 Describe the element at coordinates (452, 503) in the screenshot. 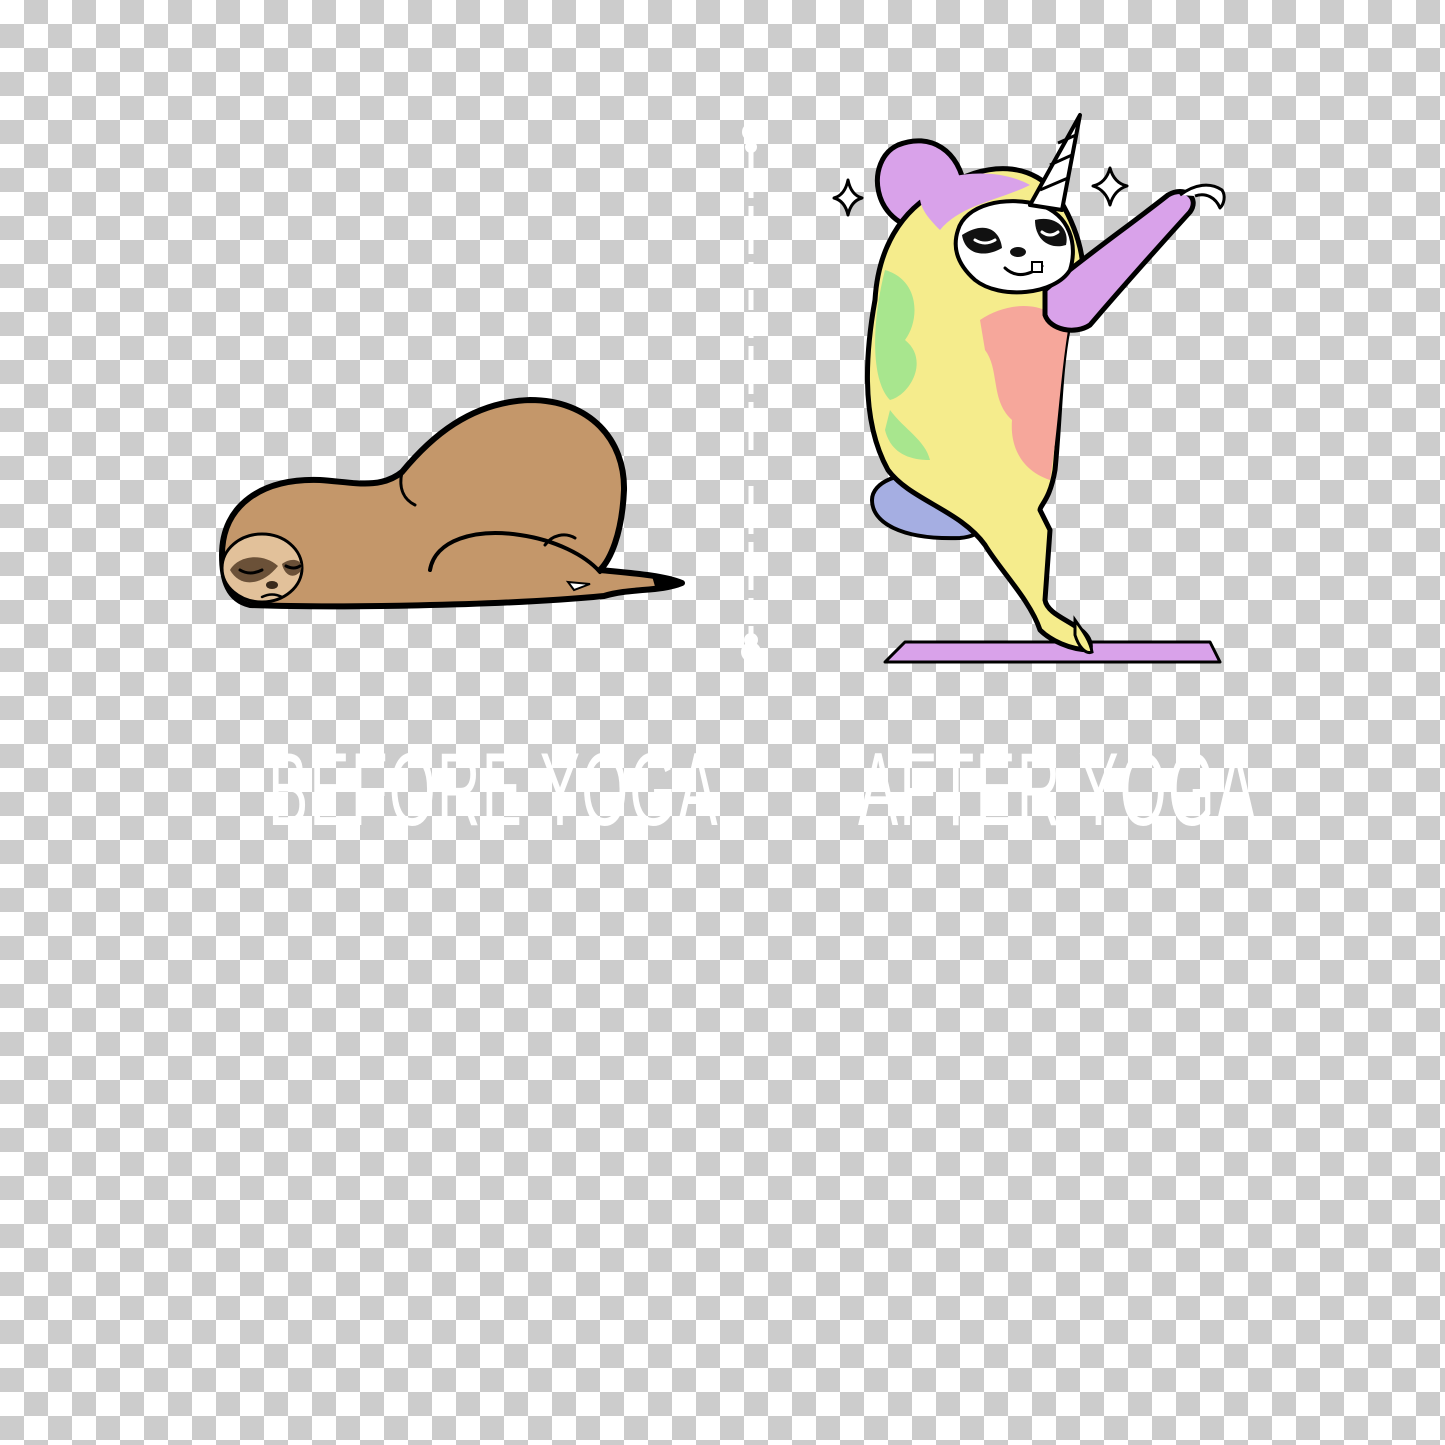

I see `sleeping-sloth-illustration` at that location.